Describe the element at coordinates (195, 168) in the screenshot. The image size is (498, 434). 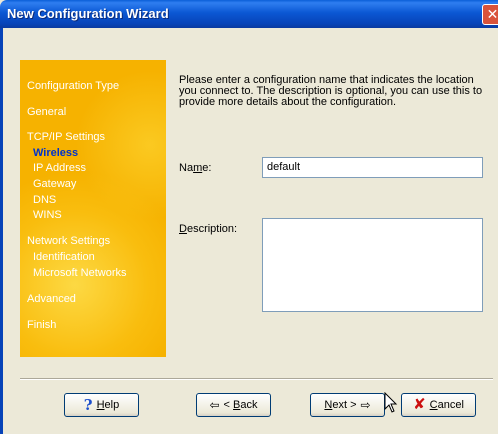
I see `name-label: Name:` at that location.